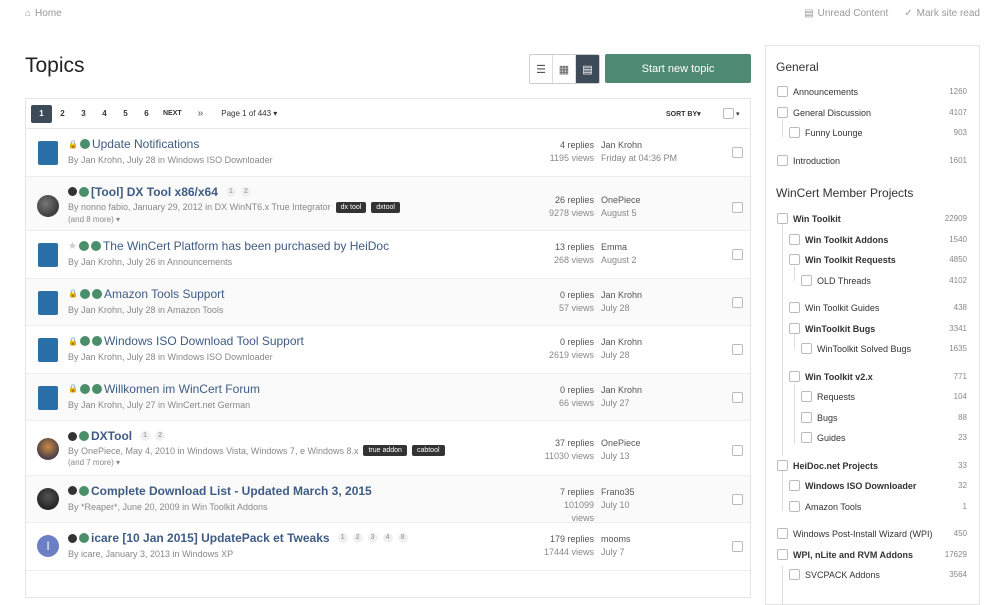  What do you see at coordinates (164, 389) in the screenshot?
I see `topic-title-link: 🔒 Willkomen im WinCert Forum` at bounding box center [164, 389].